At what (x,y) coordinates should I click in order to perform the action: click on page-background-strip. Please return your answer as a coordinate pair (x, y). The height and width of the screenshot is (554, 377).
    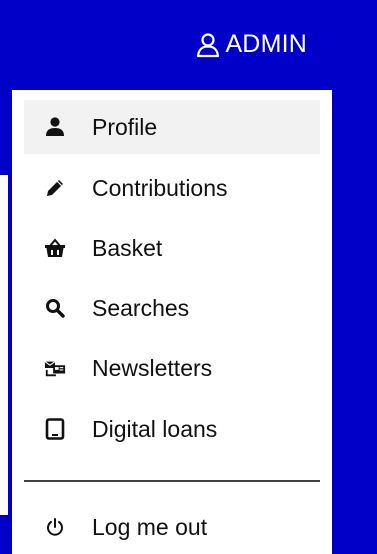
    Looking at the image, I should click on (4, 345).